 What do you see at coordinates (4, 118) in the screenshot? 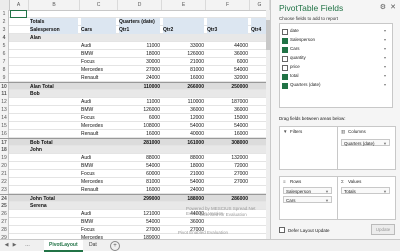
I see `row-number: 14` at bounding box center [4, 118].